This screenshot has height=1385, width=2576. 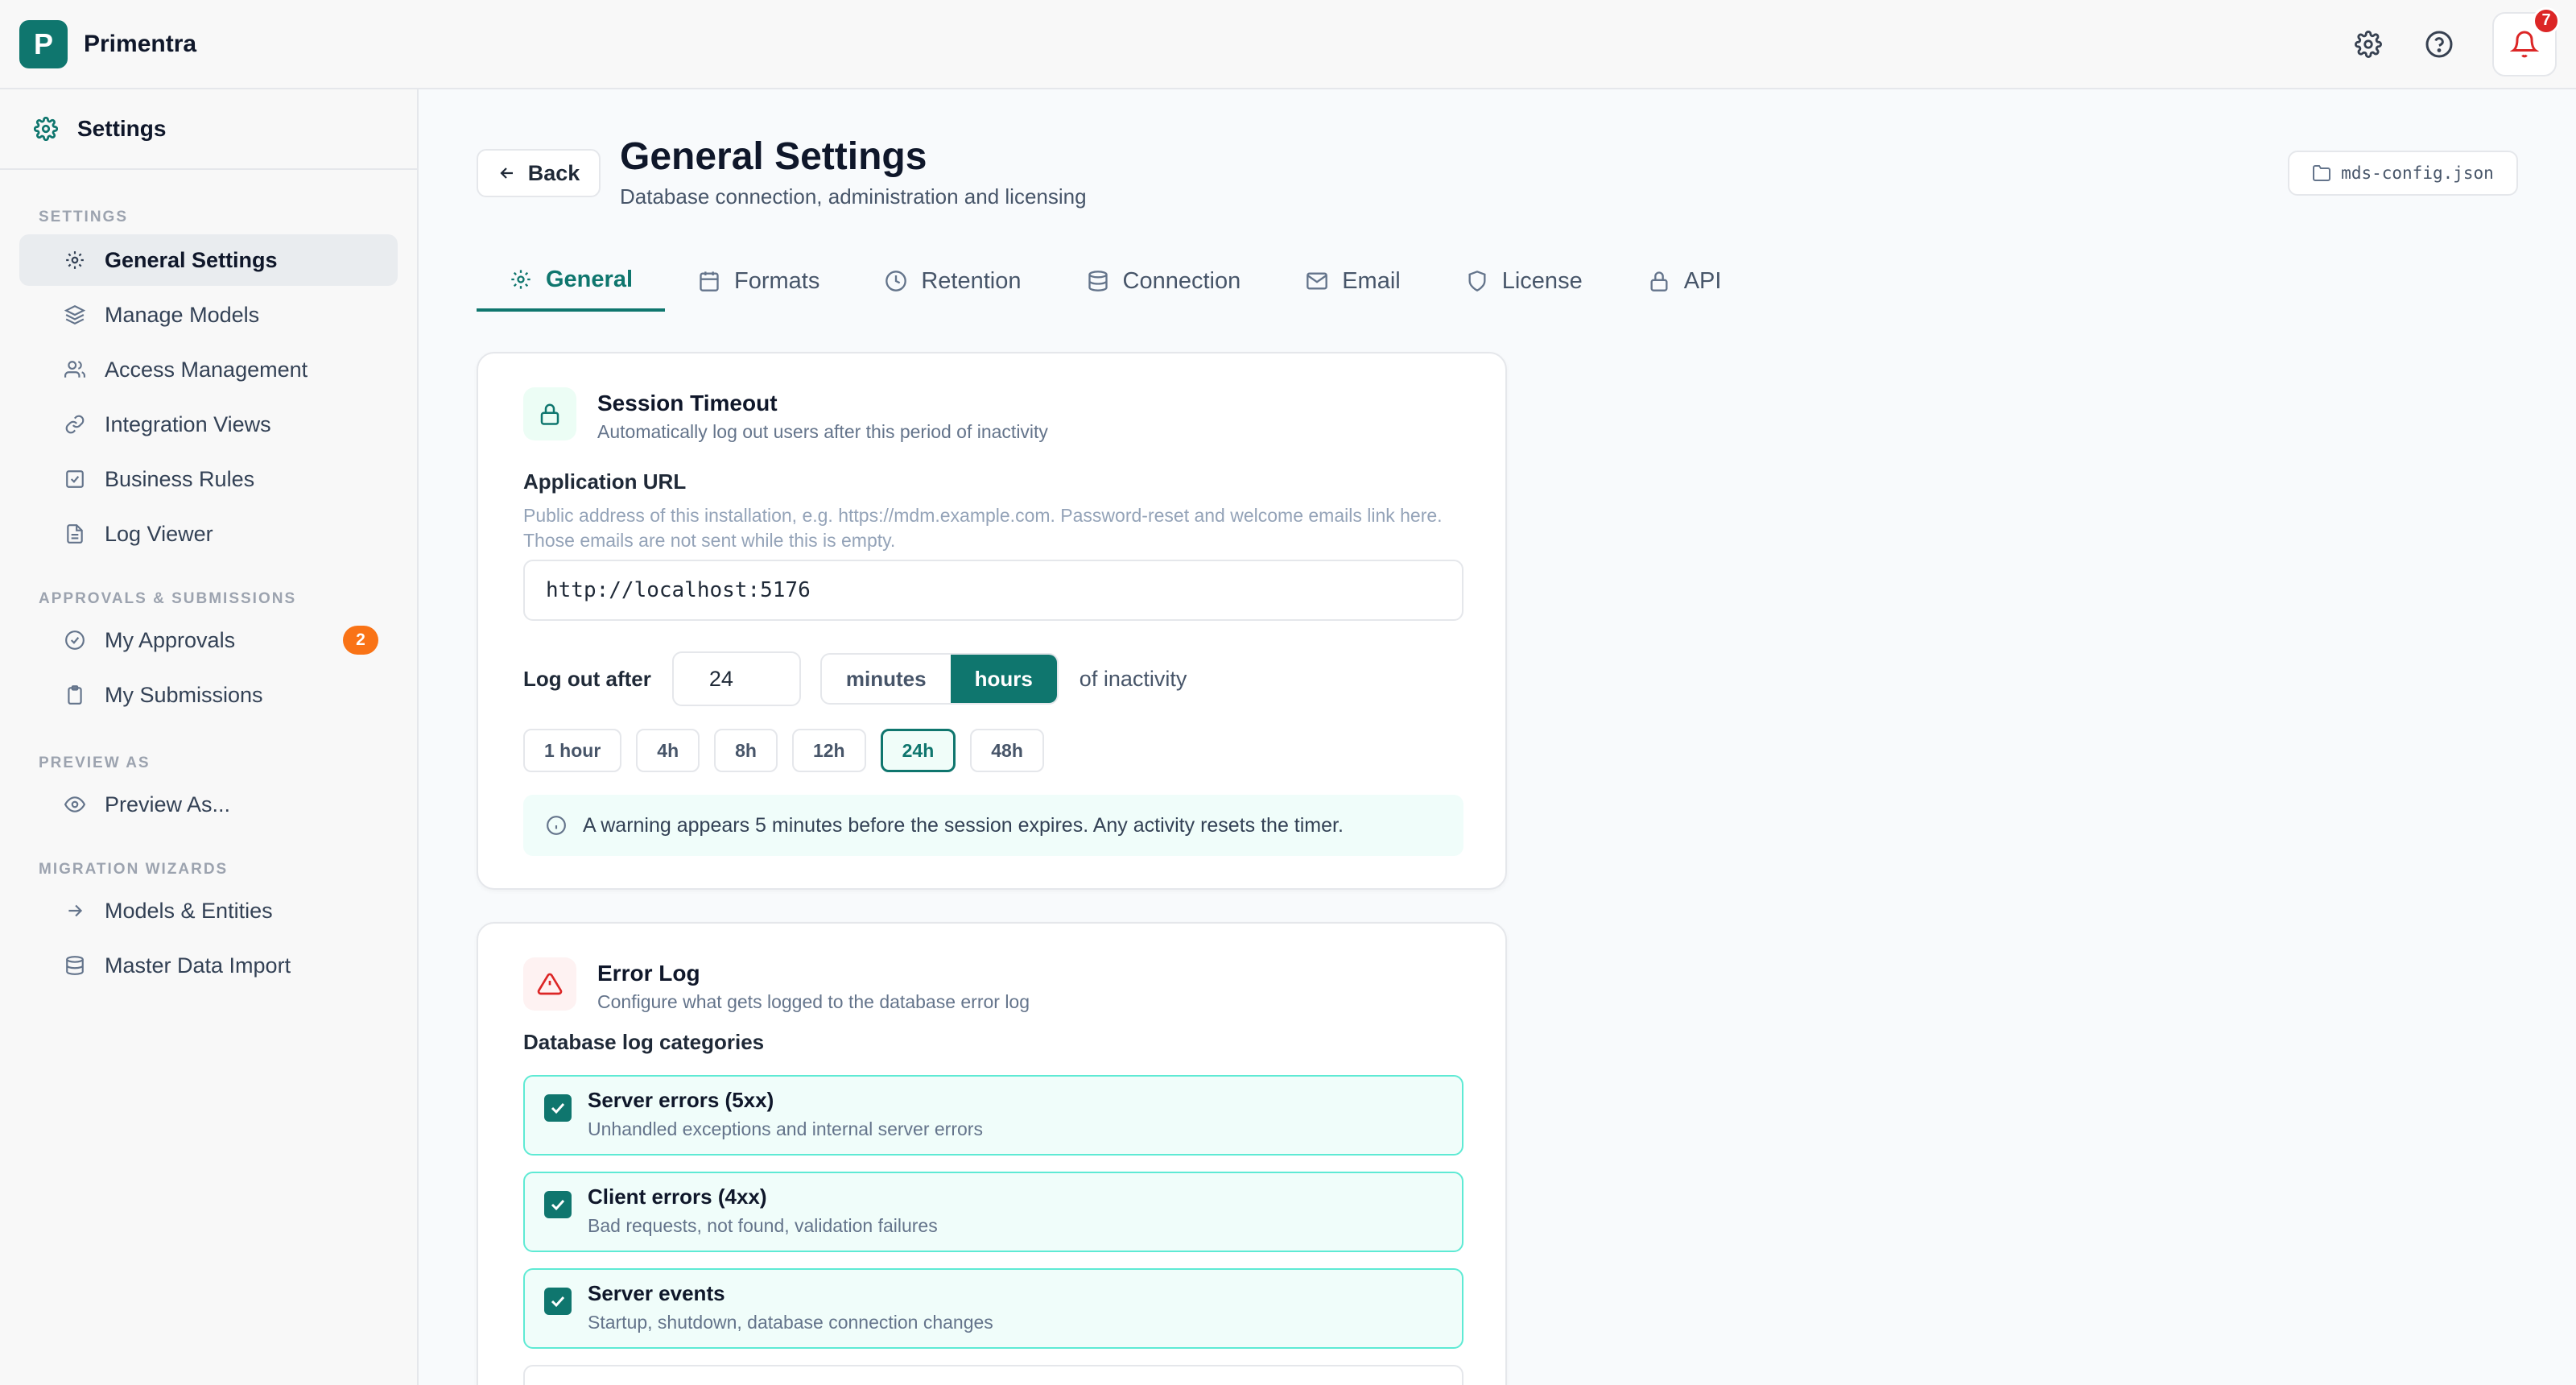 What do you see at coordinates (208, 425) in the screenshot?
I see `sidebar-item-integration-views: Integration Views` at bounding box center [208, 425].